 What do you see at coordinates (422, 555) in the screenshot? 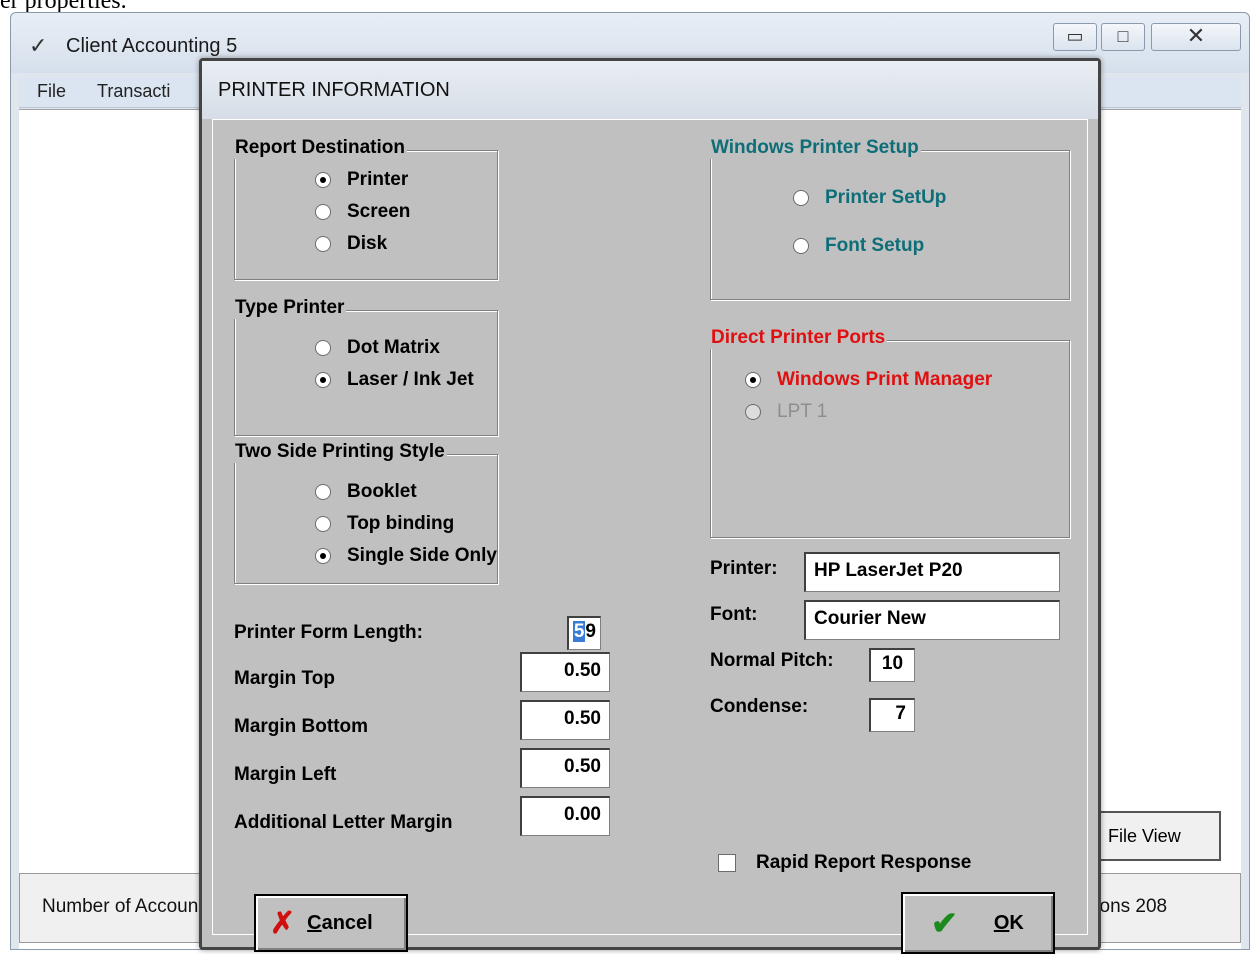
I see `radio-single-side-label: Single Side Only` at bounding box center [422, 555].